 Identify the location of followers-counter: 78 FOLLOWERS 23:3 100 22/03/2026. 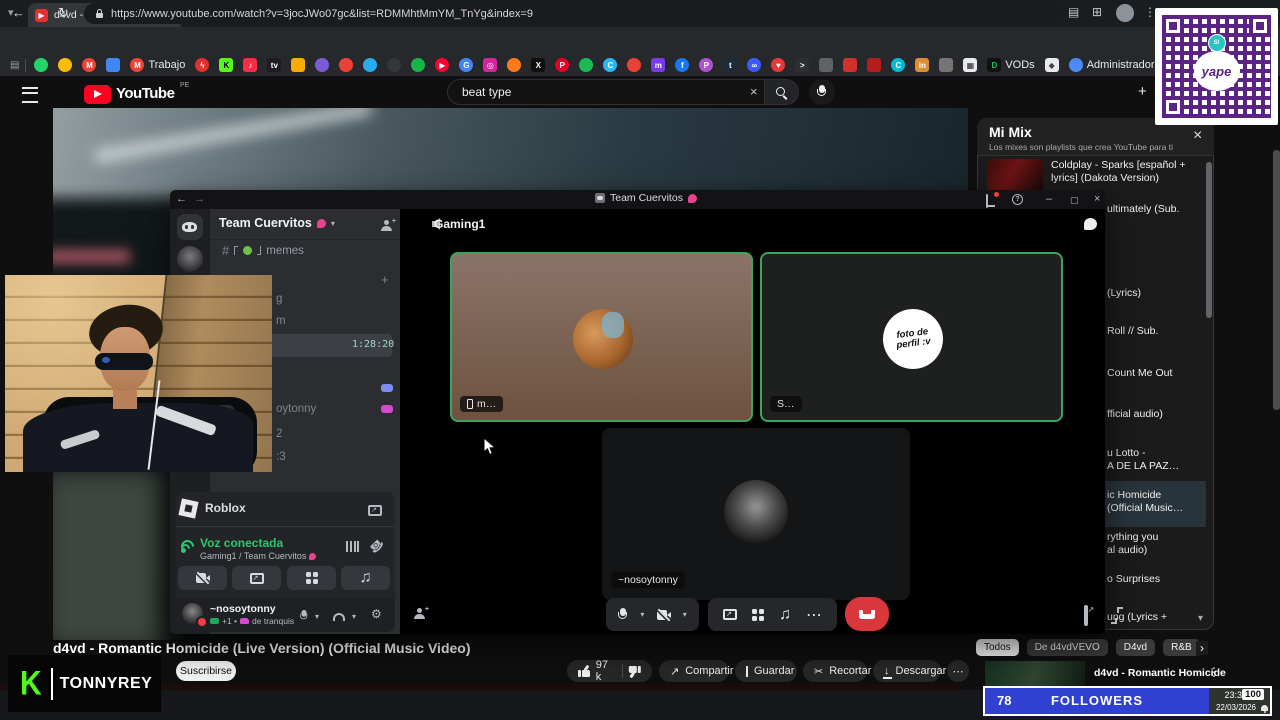
(1127, 701).